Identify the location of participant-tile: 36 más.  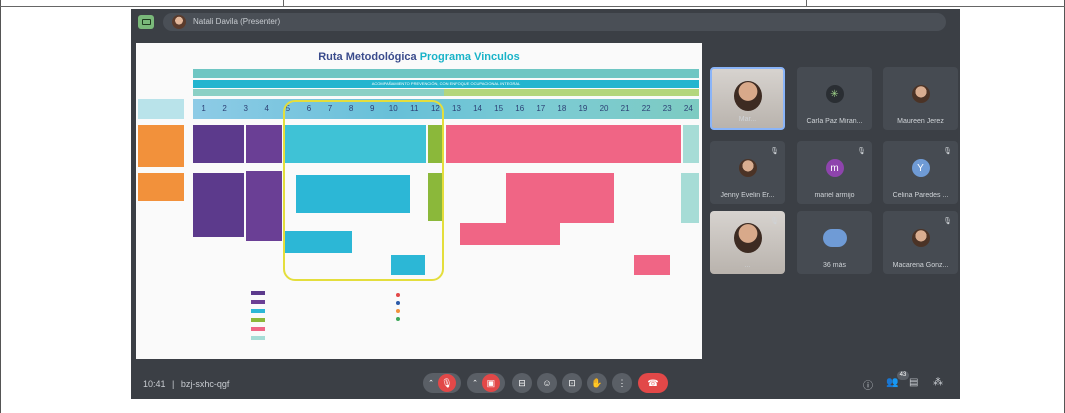
(834, 242).